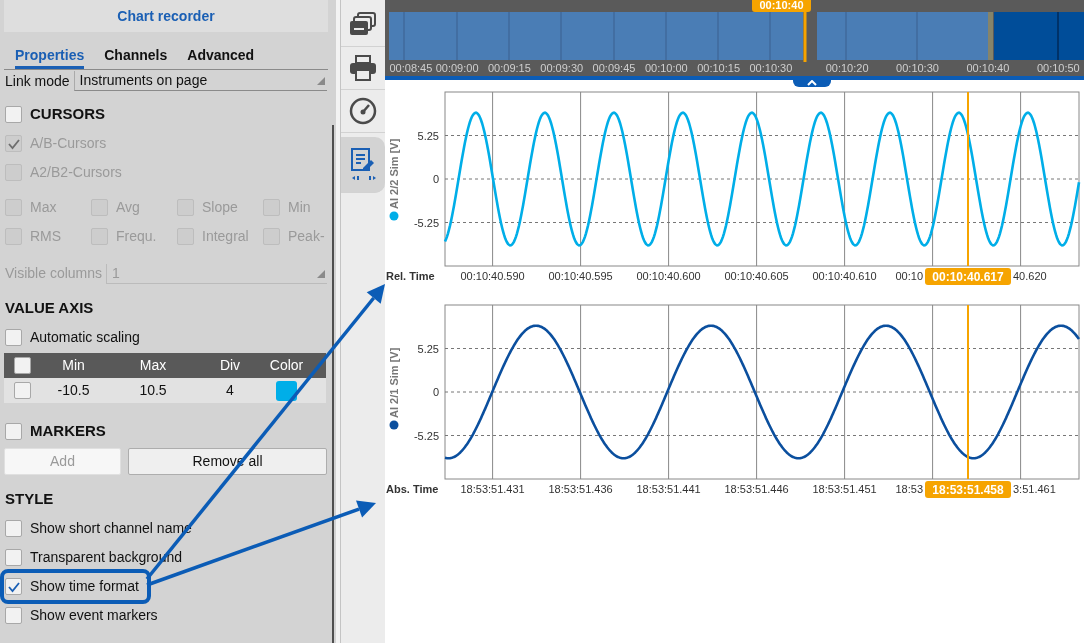 This screenshot has width=1084, height=643. I want to click on tab: Properties, so click(50, 58).